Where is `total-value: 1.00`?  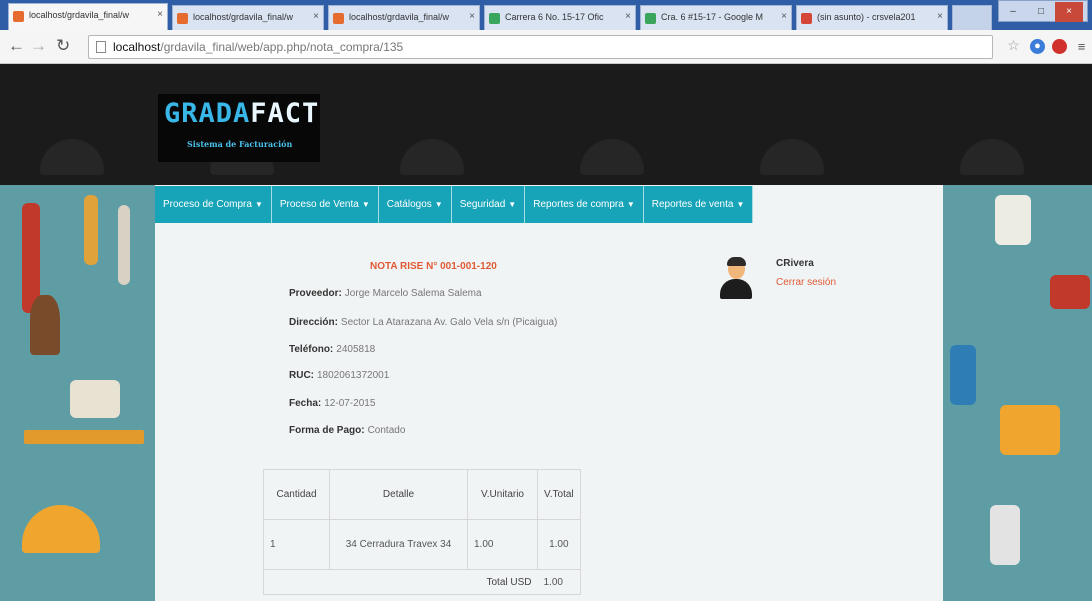
total-value: 1.00 is located at coordinates (559, 582).